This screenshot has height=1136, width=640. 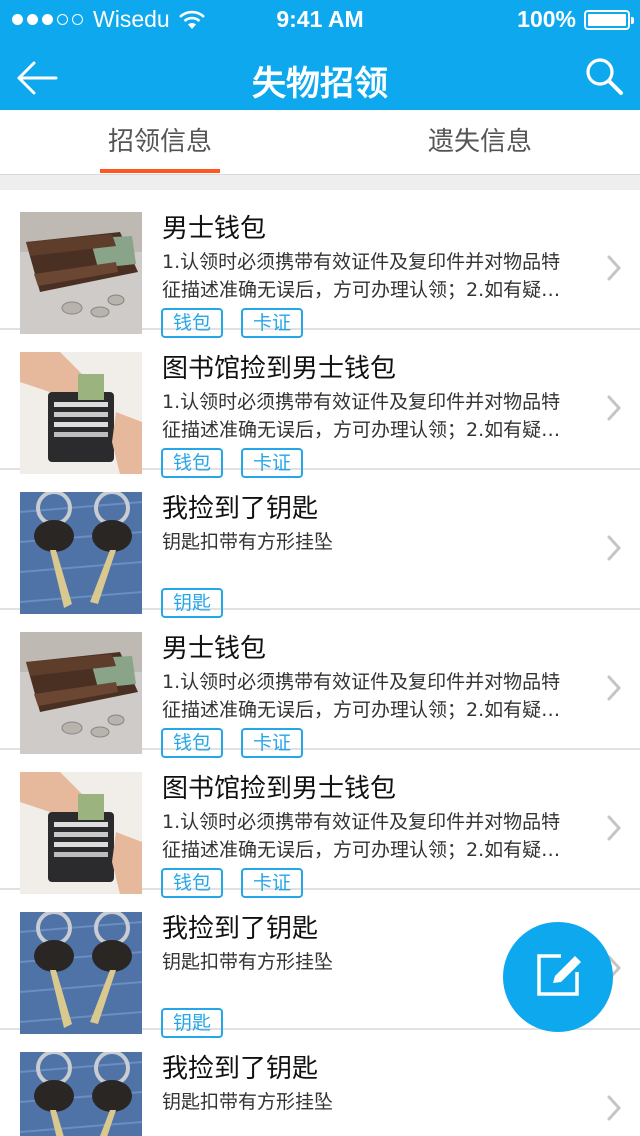 I want to click on tab-bar: 招领信息 遗失信息, so click(x=320, y=142).